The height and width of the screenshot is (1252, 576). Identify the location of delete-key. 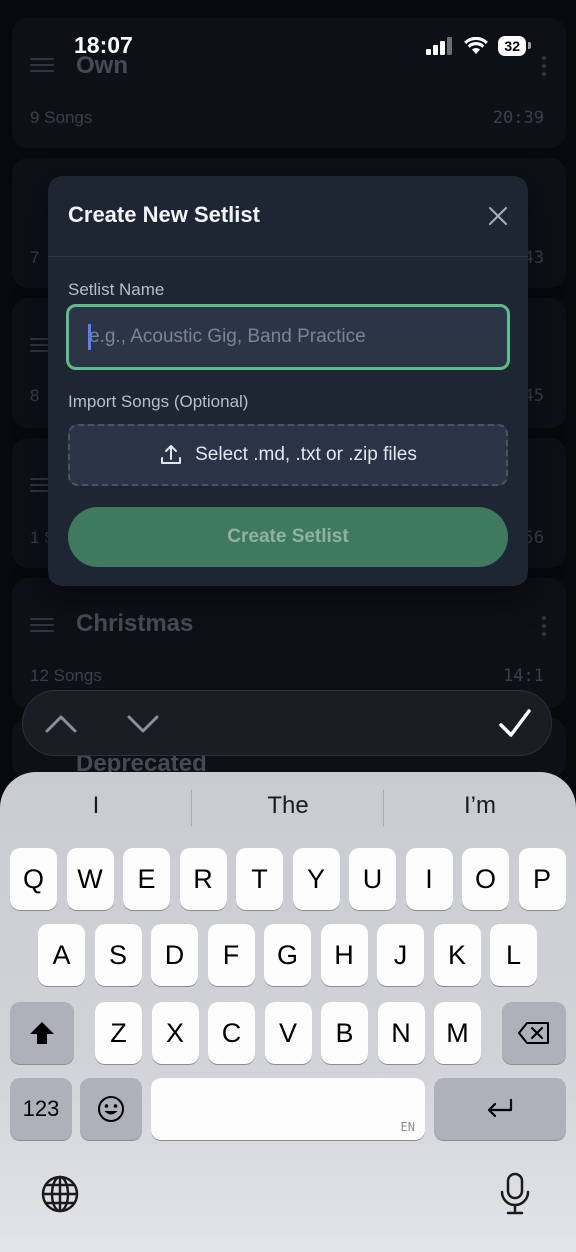
(534, 1033).